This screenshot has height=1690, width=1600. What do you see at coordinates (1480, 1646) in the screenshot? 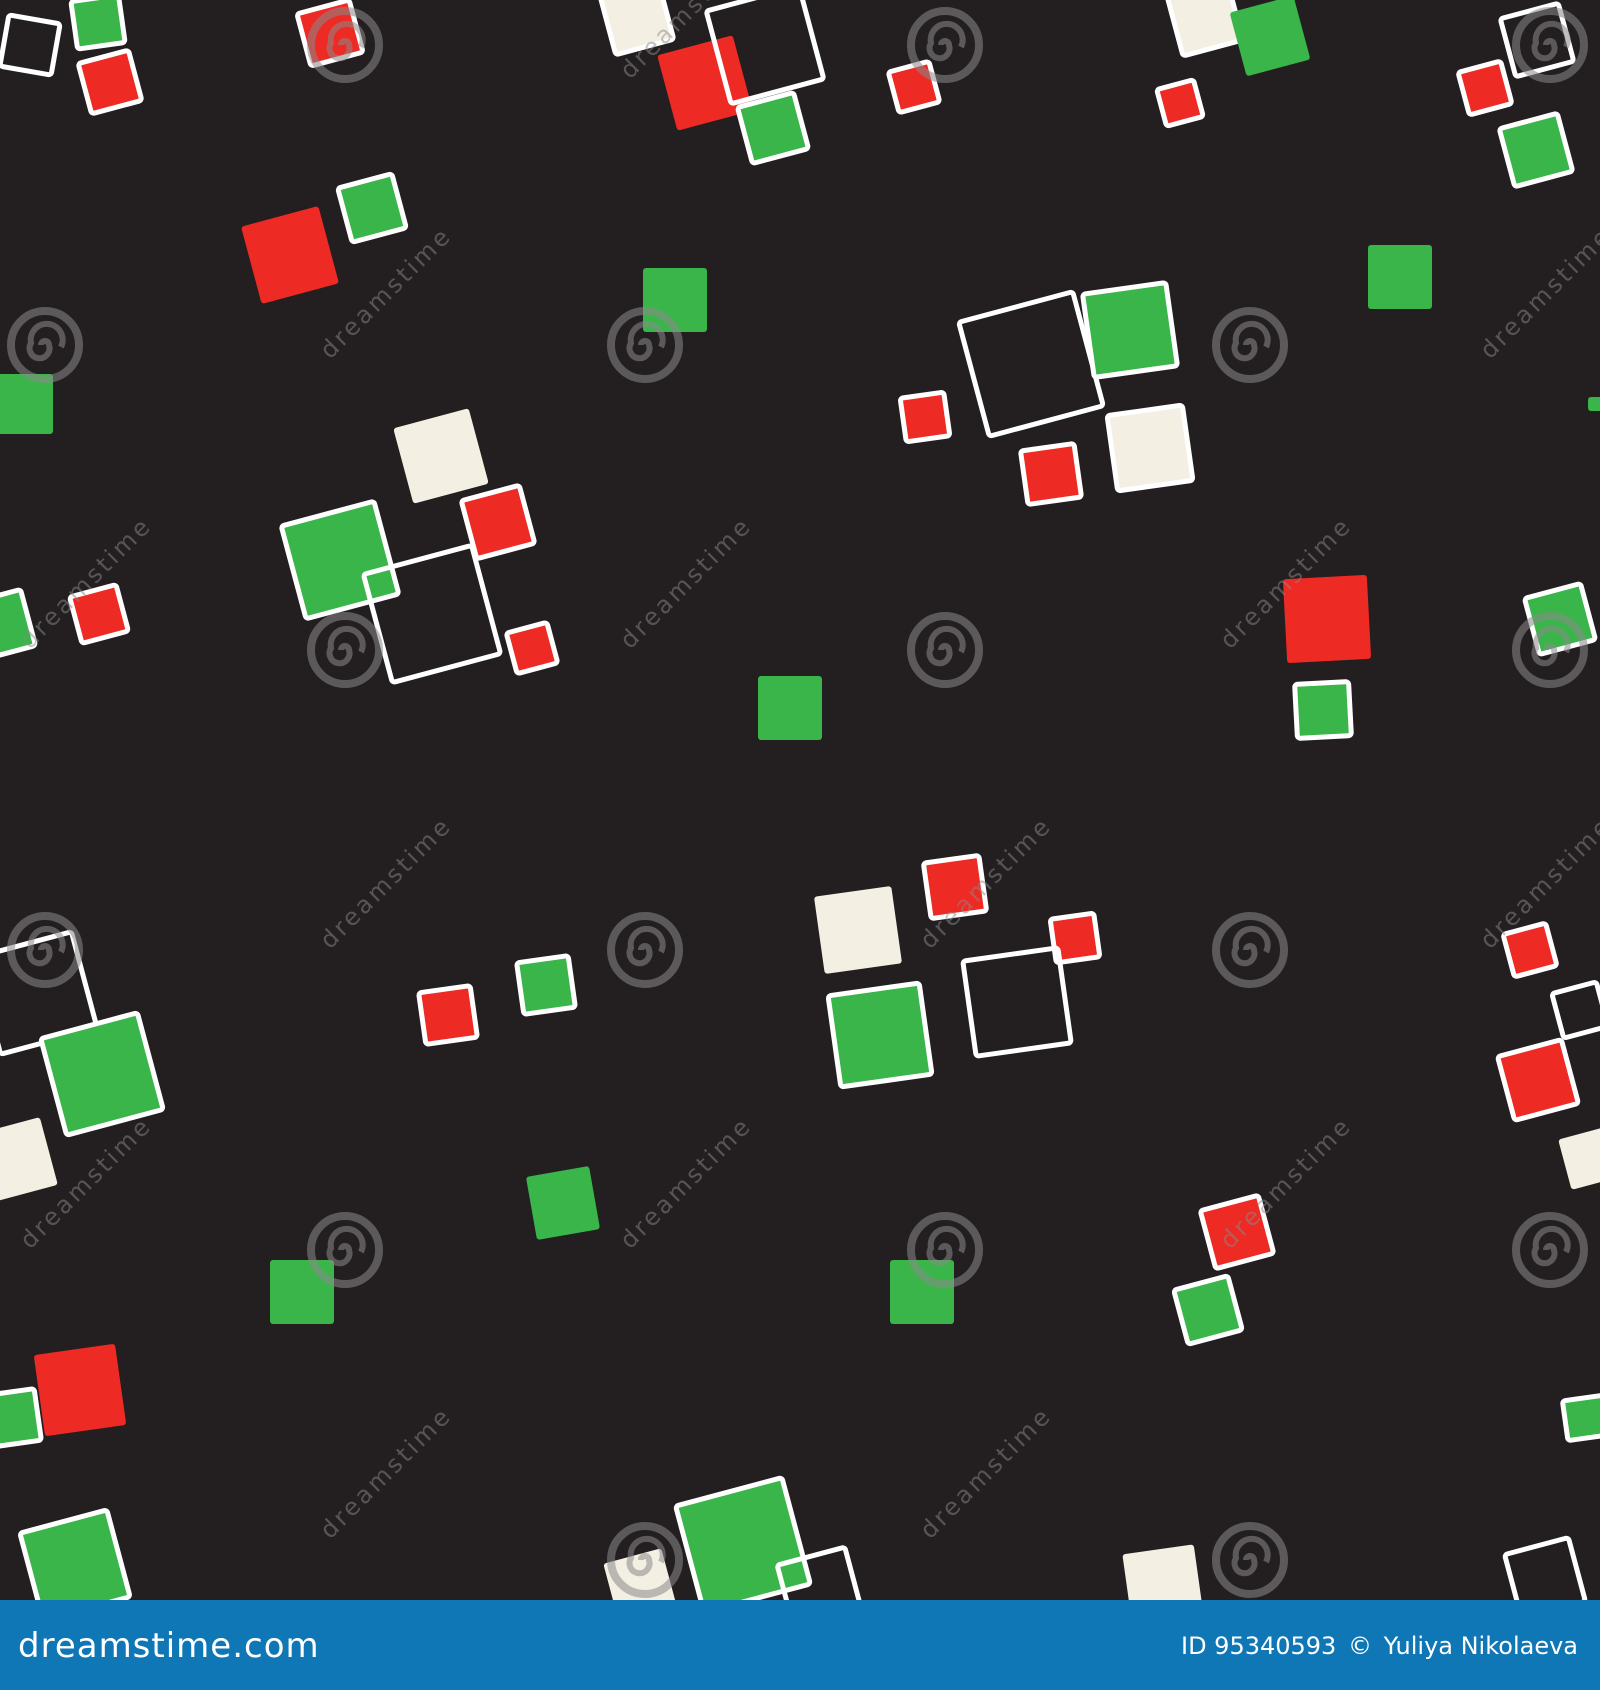
I see `author-name: Yuliya Nikolaeva` at bounding box center [1480, 1646].